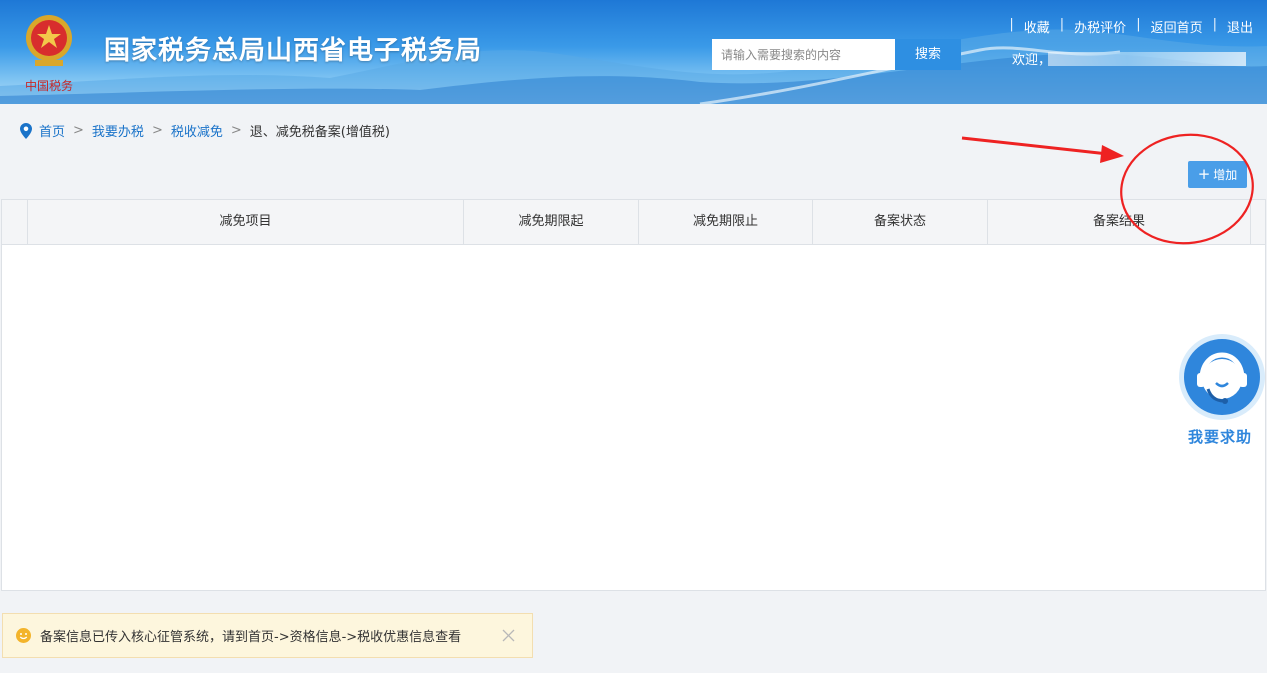  What do you see at coordinates (1035, 146) in the screenshot?
I see `annotation-arrow-line` at bounding box center [1035, 146].